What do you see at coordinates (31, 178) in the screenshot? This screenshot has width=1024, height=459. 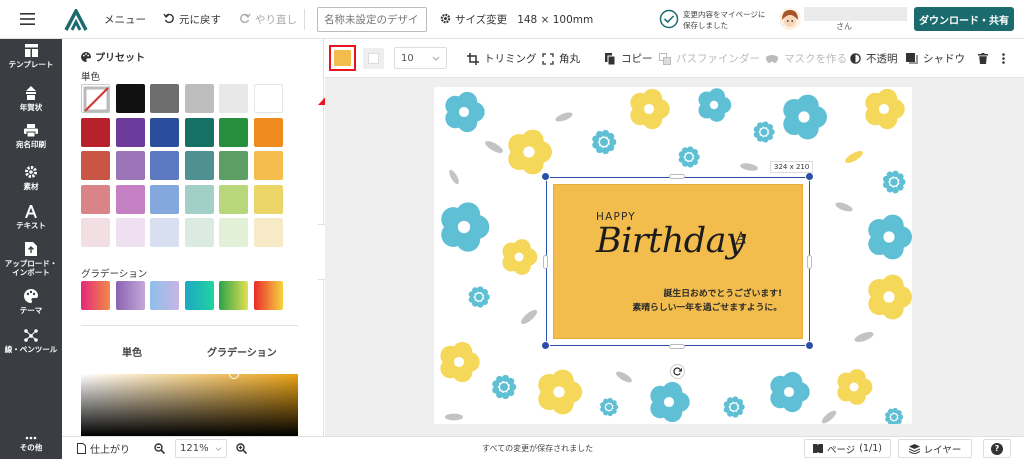 I see `sidebar-item-material: 素材` at bounding box center [31, 178].